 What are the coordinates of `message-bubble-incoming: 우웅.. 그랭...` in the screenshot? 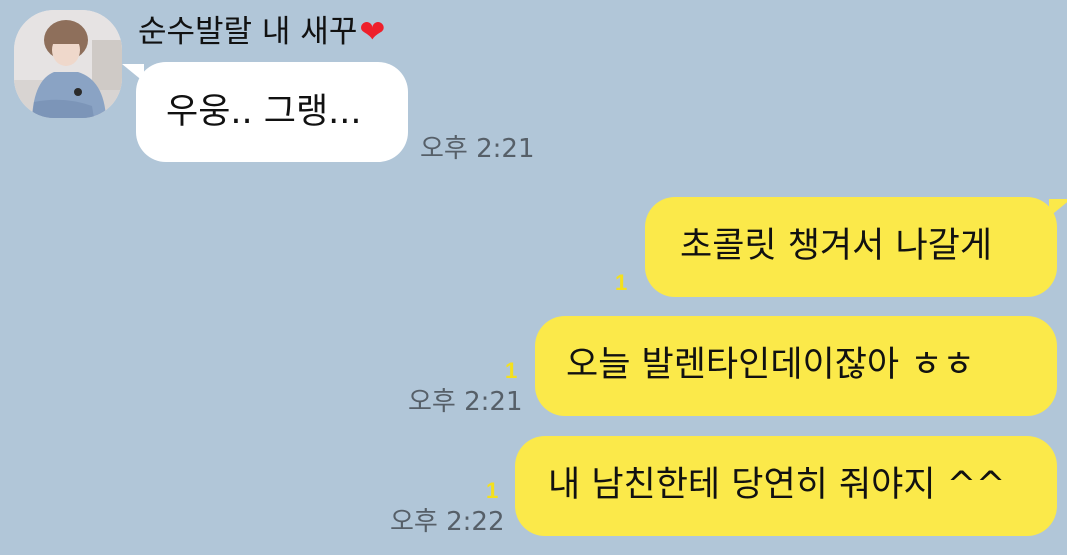 It's located at (265, 112).